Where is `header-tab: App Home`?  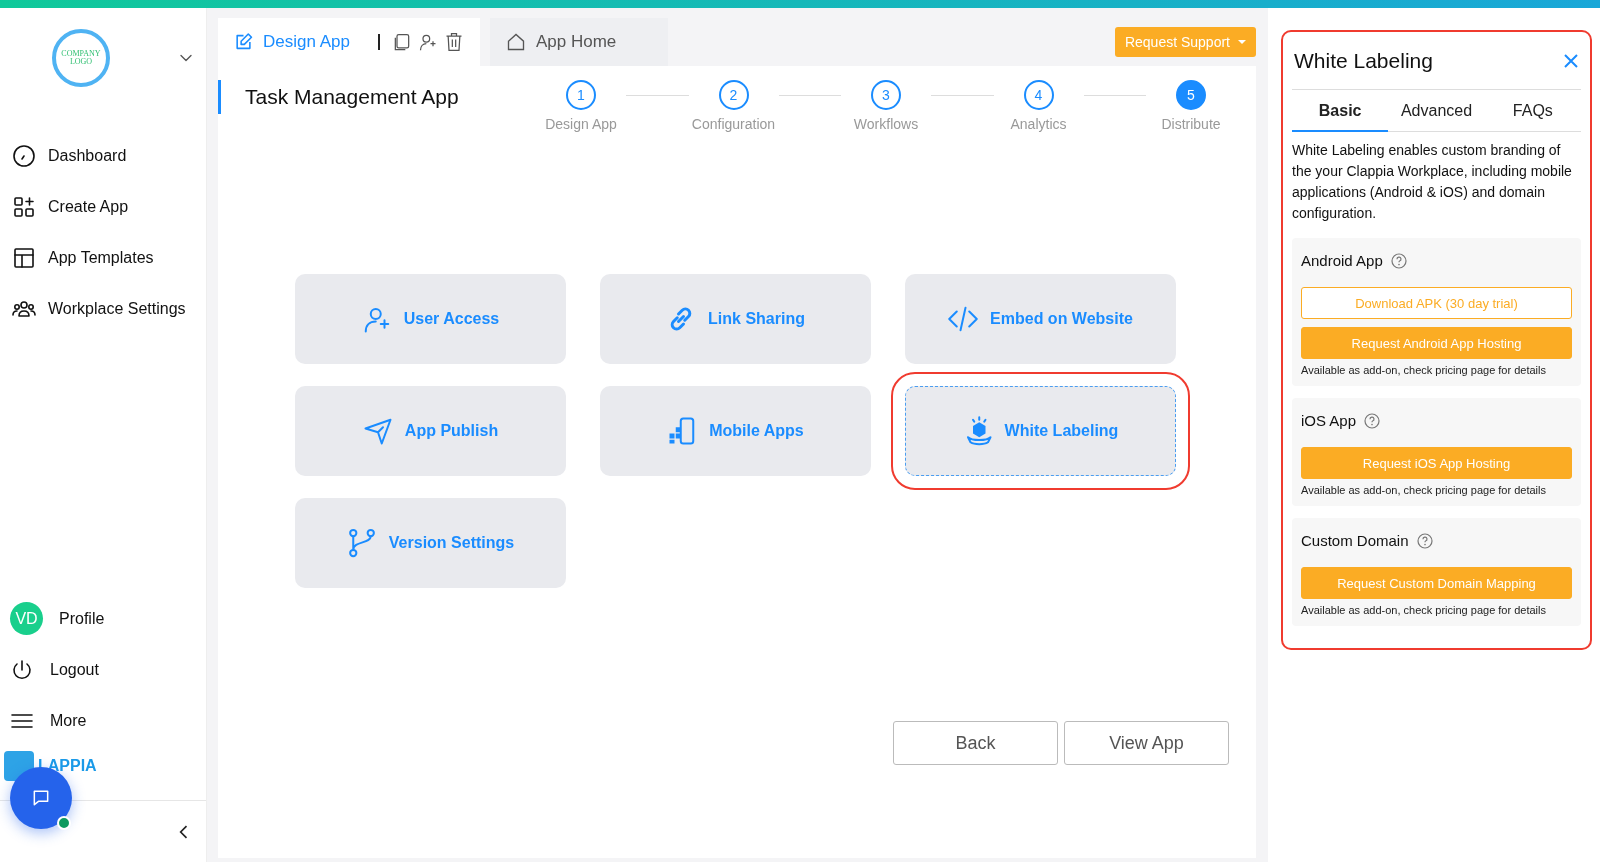
header-tab: App Home is located at coordinates (579, 42).